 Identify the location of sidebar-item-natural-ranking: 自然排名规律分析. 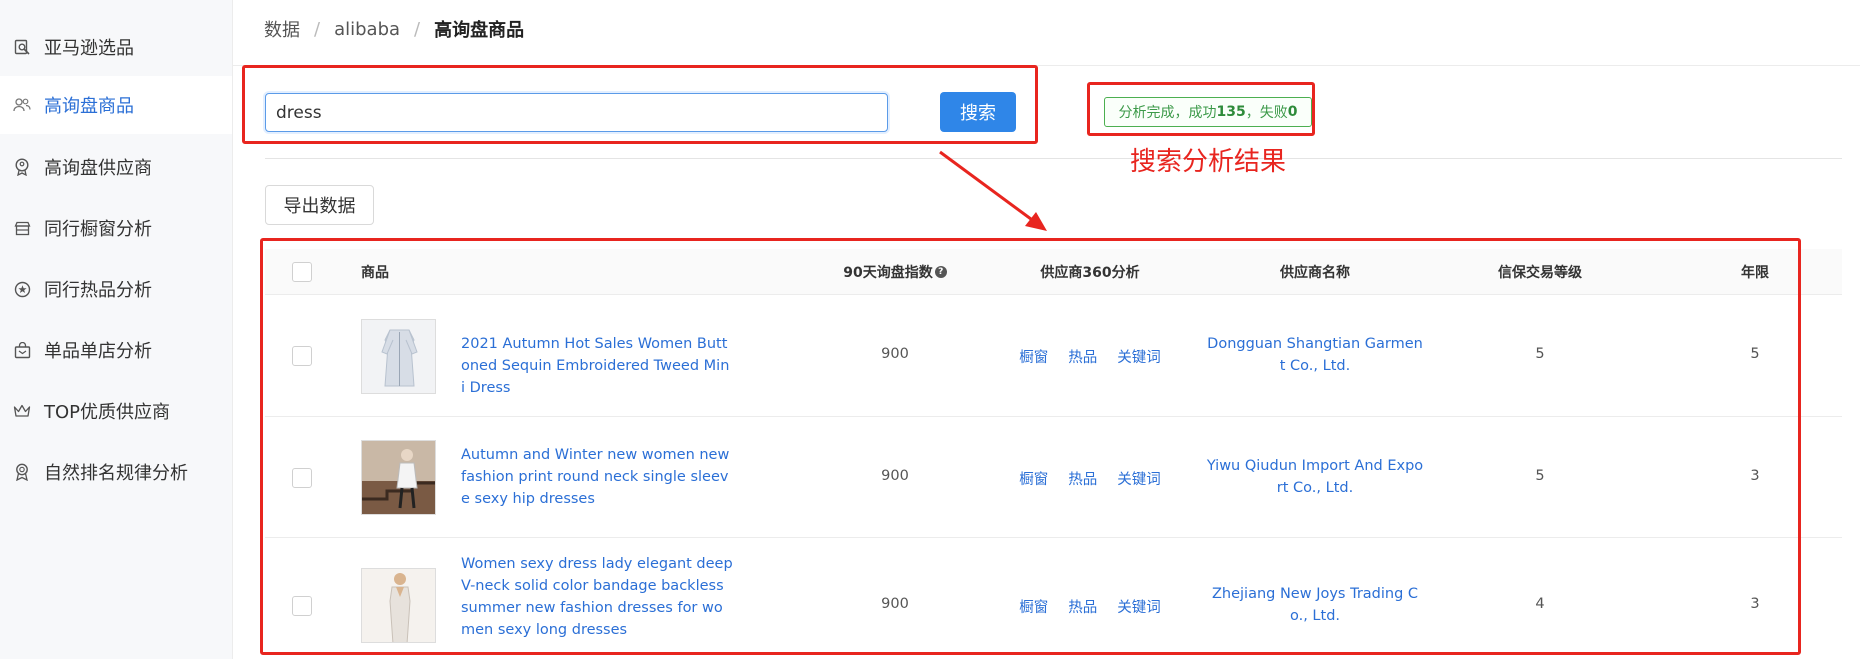
(116, 472).